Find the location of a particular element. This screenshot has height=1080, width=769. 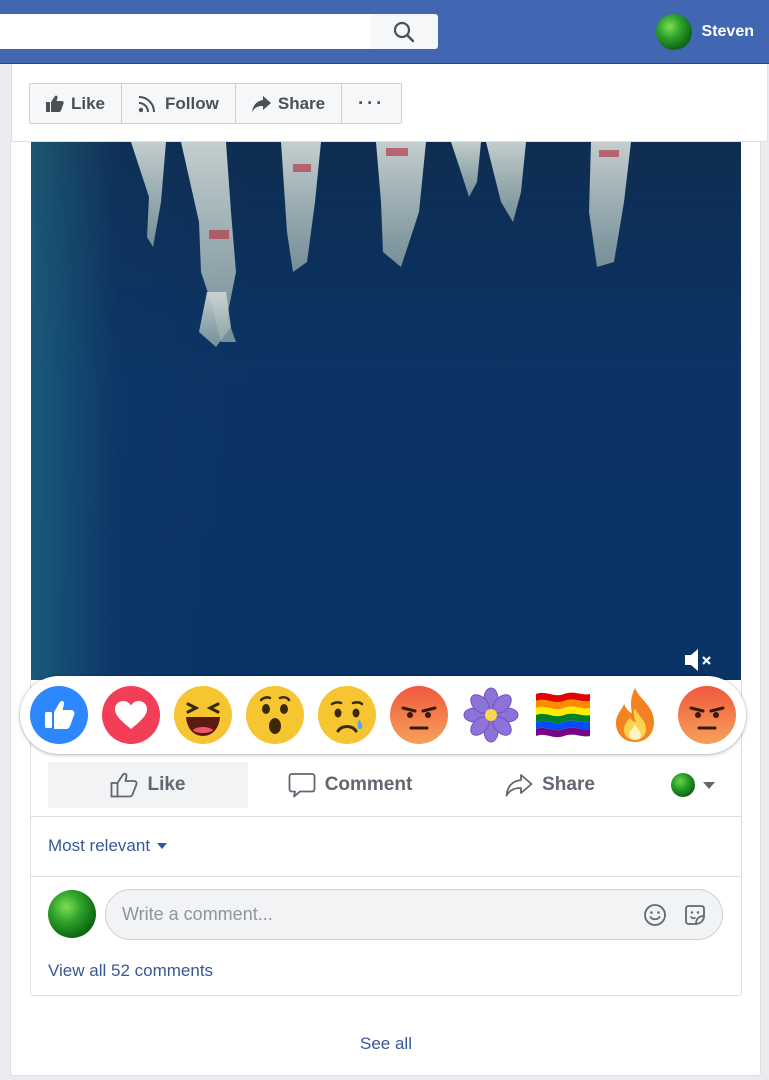

page-like-label: Like is located at coordinates (88, 103).